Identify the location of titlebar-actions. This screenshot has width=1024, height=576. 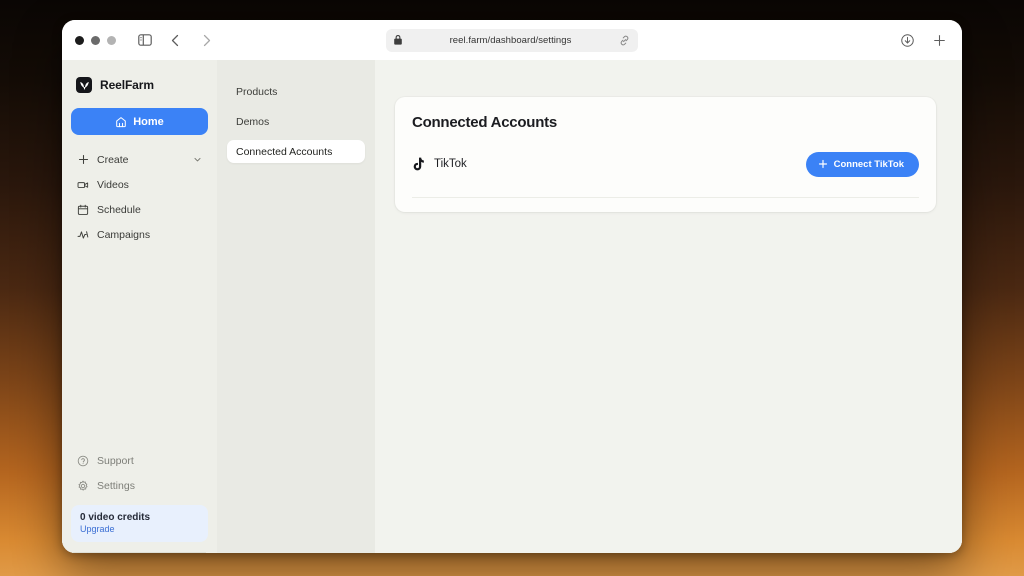
(923, 40).